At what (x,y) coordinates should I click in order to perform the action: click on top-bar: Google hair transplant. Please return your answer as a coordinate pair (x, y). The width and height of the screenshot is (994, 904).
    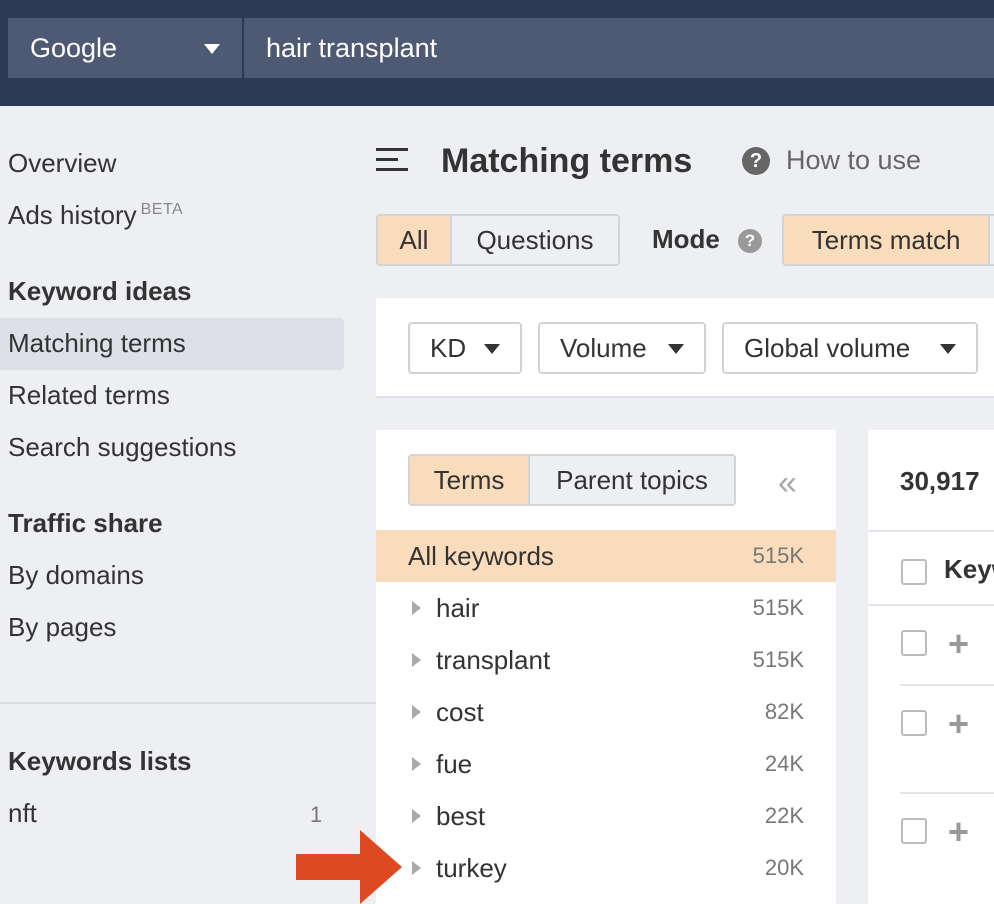
    Looking at the image, I should click on (497, 53).